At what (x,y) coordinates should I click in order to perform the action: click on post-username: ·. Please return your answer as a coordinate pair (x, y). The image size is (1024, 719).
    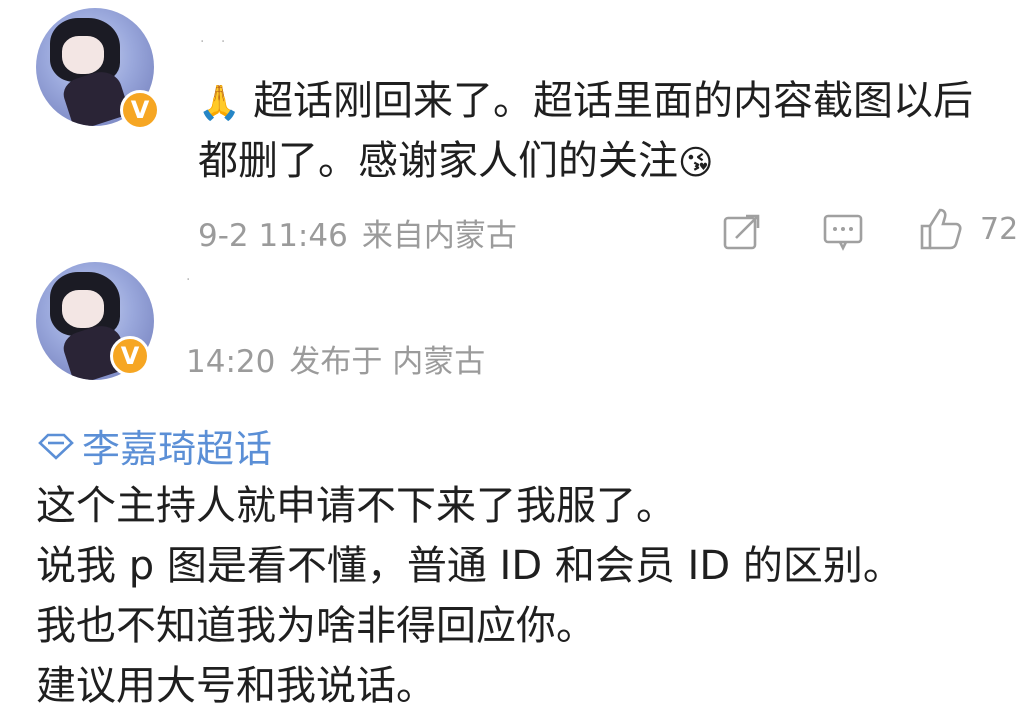
    Looking at the image, I should click on (191, 280).